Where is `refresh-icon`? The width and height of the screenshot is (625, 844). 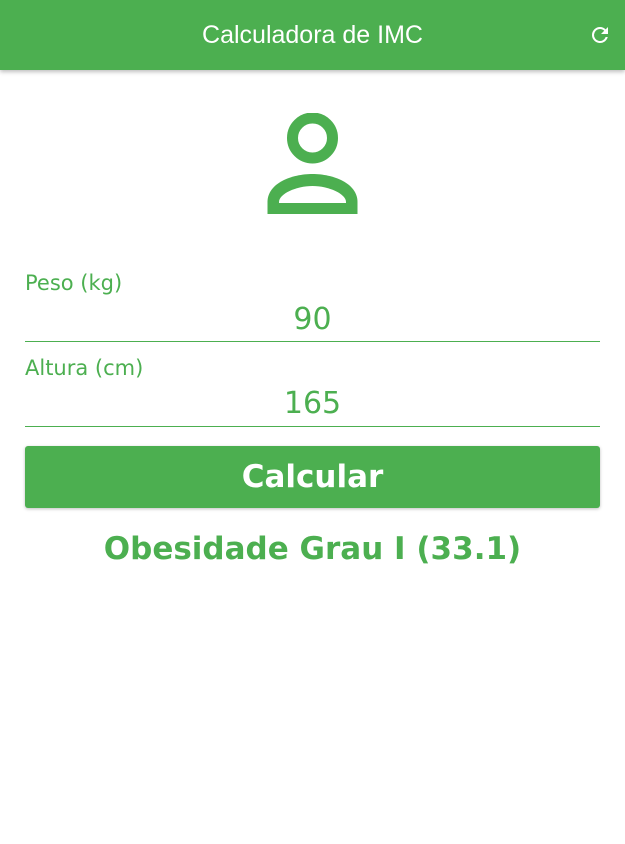 refresh-icon is located at coordinates (600, 34).